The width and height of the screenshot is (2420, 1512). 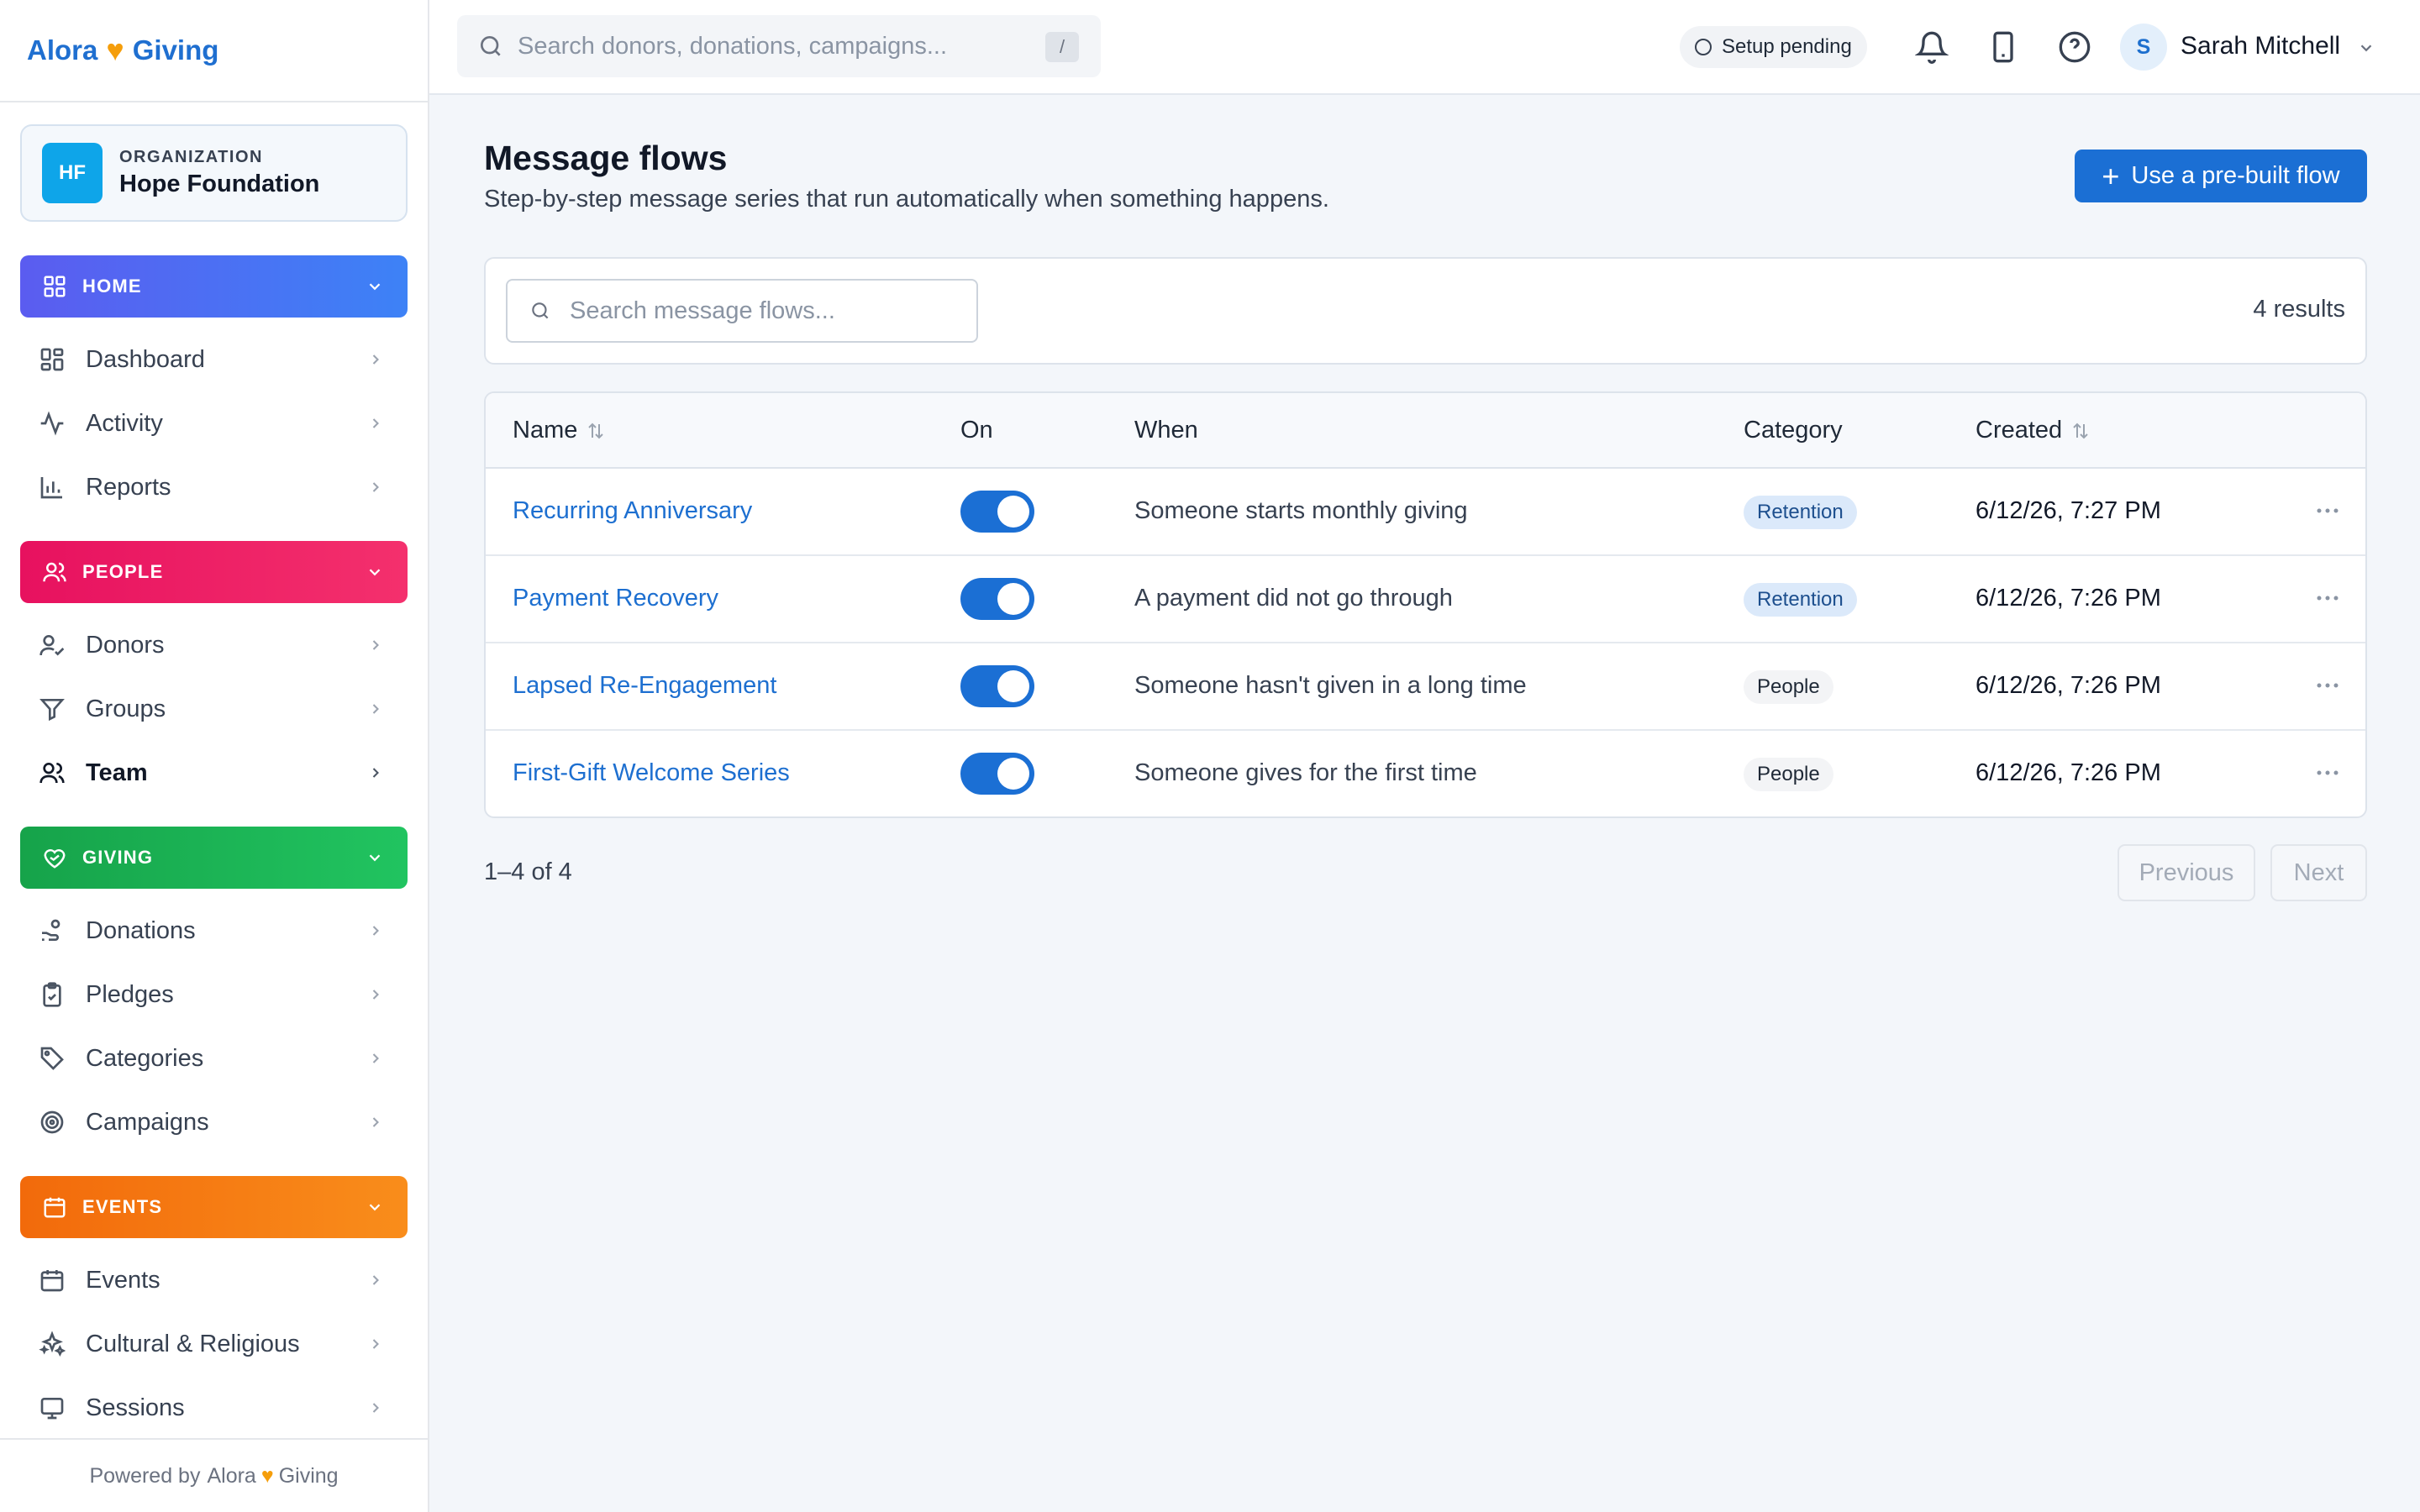 I want to click on sidebar-item-donors: Donors, so click(x=214, y=645).